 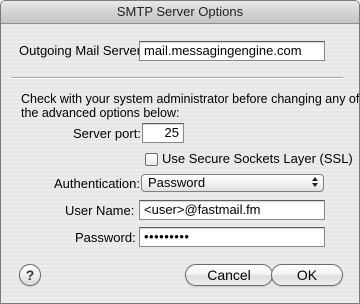 What do you see at coordinates (232, 51) in the screenshot?
I see `outgoing-server-field: mail.messagingengine.com` at bounding box center [232, 51].